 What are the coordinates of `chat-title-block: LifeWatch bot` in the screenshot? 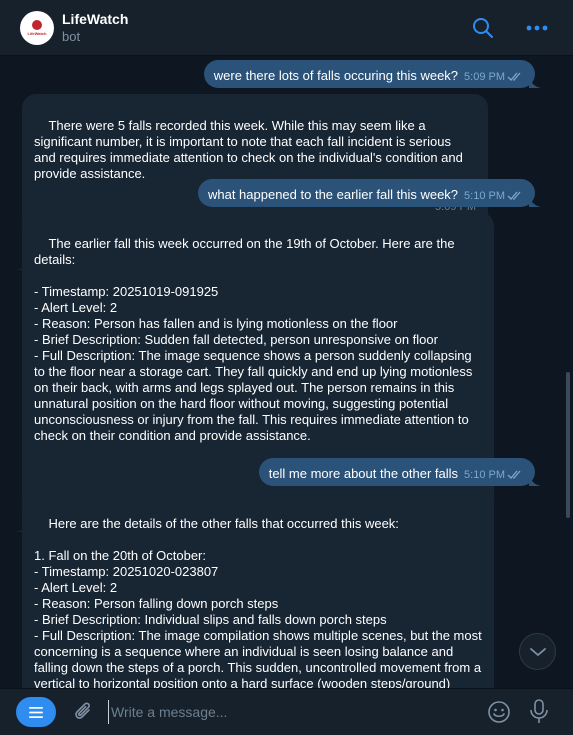 It's located at (95, 27).